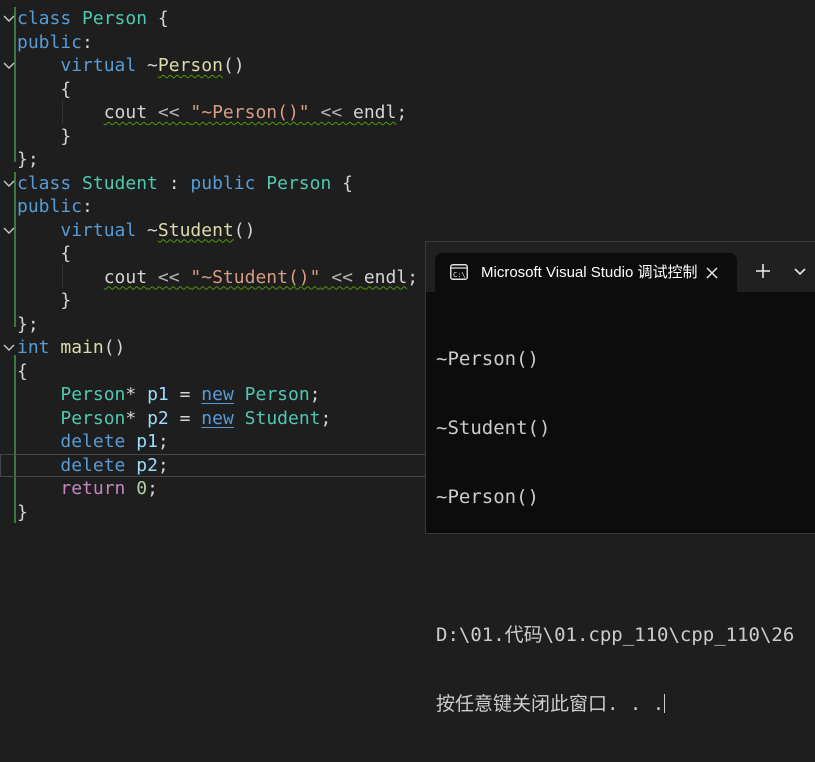  What do you see at coordinates (487, 359) in the screenshot?
I see `console-output-line: ~Person()` at bounding box center [487, 359].